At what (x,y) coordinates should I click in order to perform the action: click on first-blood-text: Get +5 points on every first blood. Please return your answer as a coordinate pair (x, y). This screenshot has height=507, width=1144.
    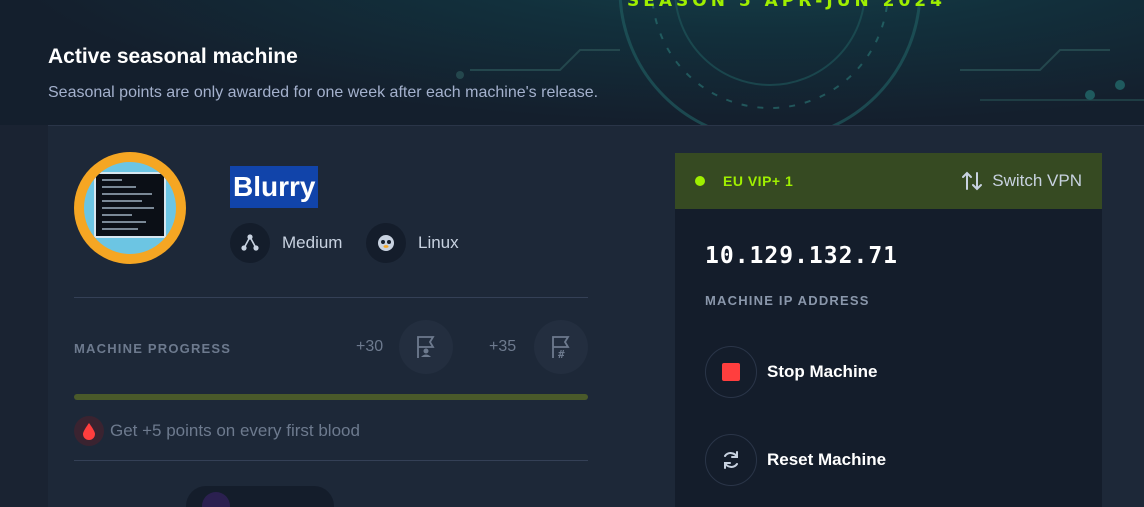
    Looking at the image, I should click on (235, 430).